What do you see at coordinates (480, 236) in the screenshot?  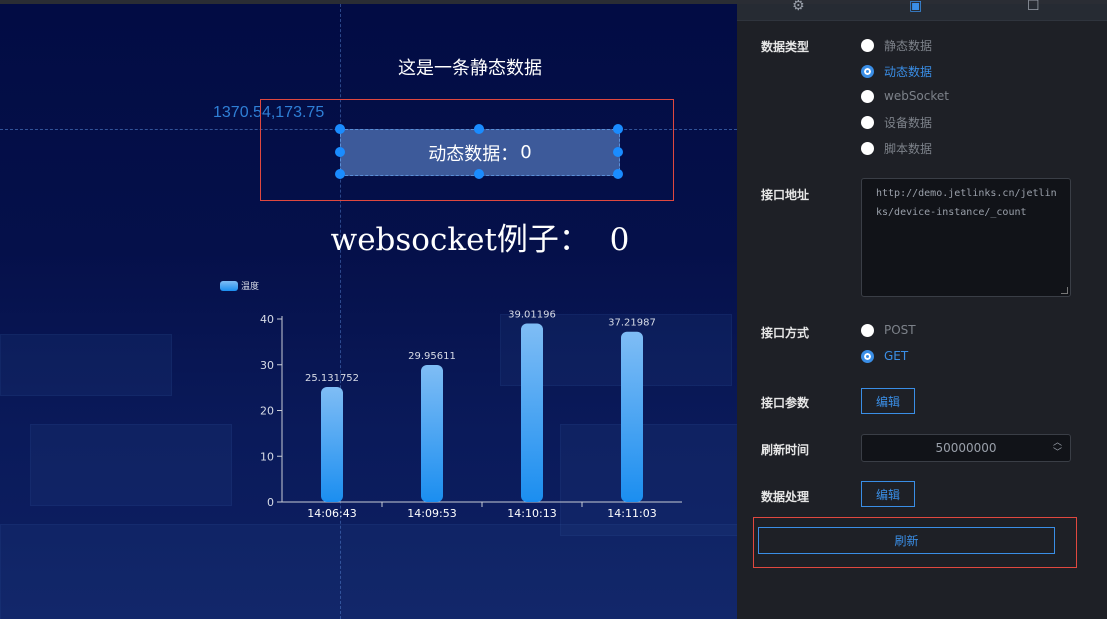 I see `websocket-text-widget: websocket例子： 0` at bounding box center [480, 236].